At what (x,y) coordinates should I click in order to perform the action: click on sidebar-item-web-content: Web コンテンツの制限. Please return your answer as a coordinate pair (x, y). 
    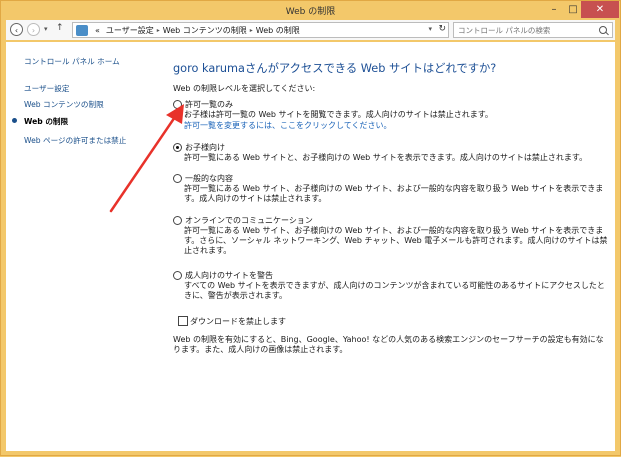
    Looking at the image, I should click on (64, 104).